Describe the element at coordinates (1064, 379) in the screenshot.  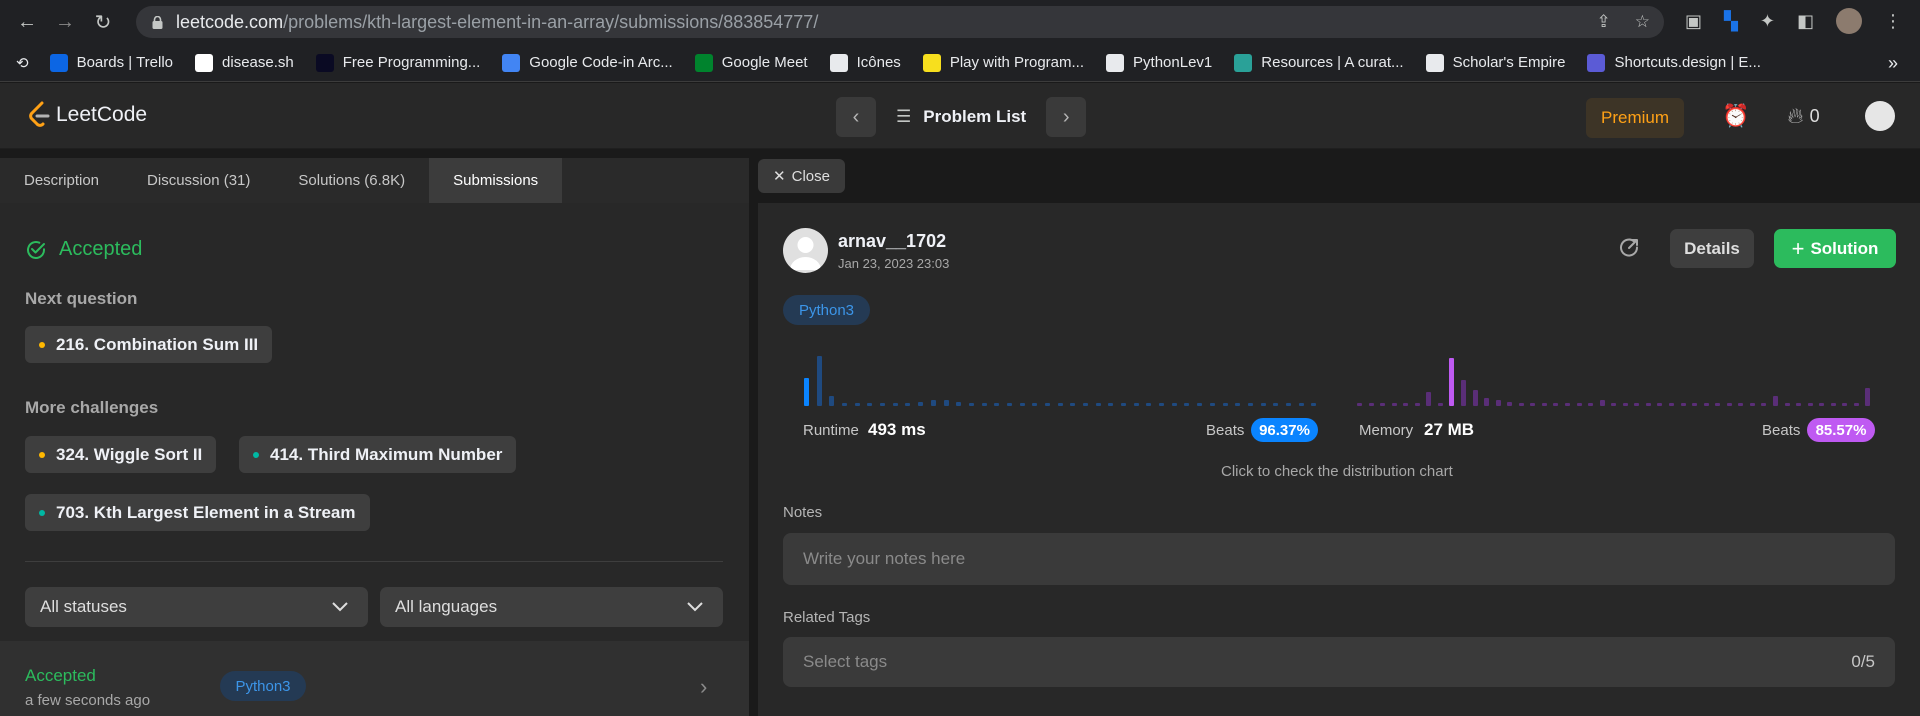
I see `runtime-distribution-chart` at that location.